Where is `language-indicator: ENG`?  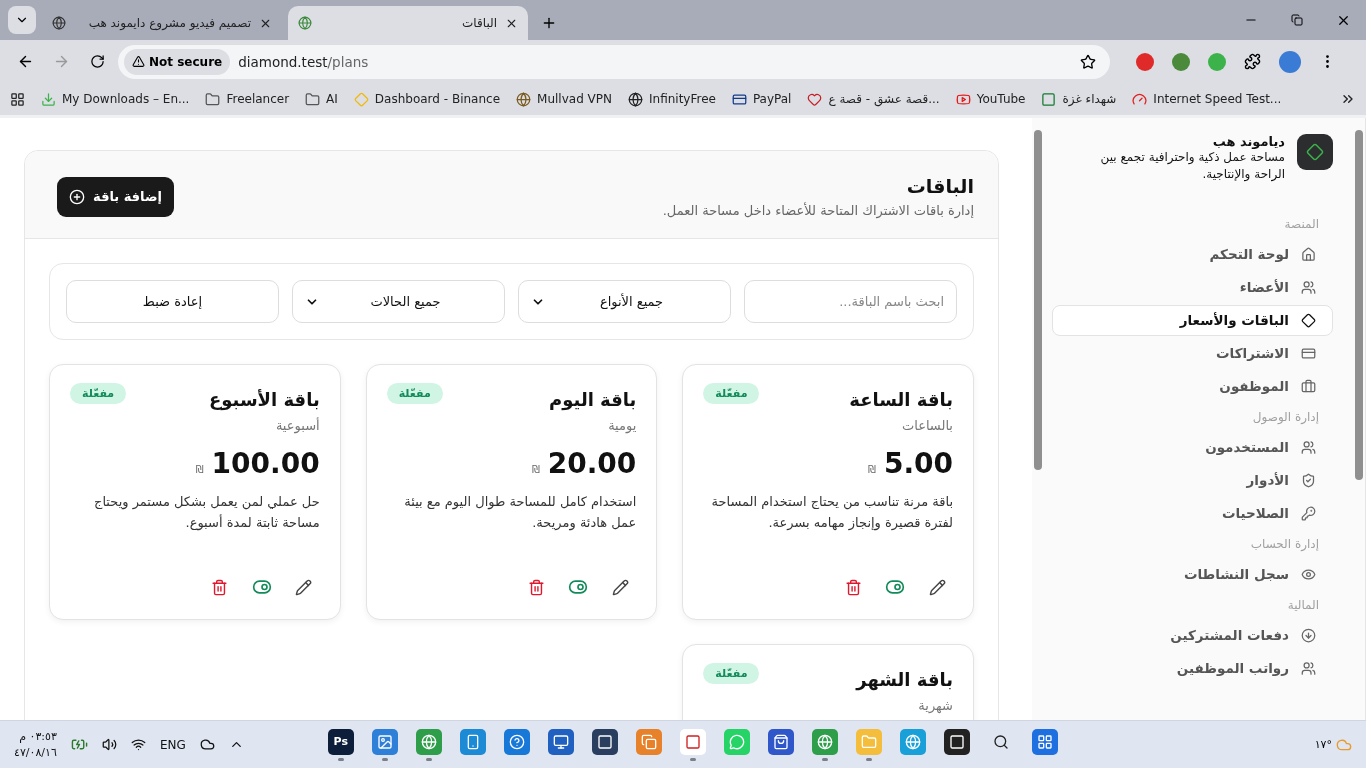 language-indicator: ENG is located at coordinates (172, 744).